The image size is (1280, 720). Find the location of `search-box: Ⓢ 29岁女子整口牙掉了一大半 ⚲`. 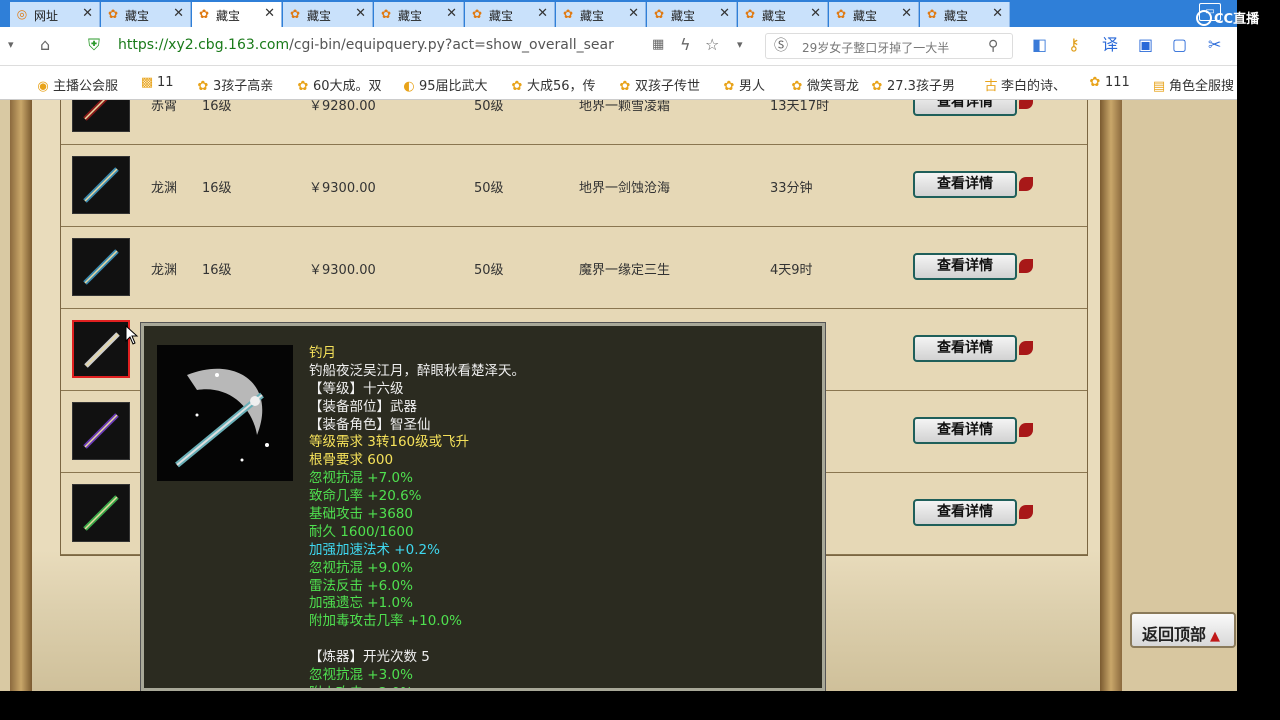

search-box: Ⓢ 29岁女子整口牙掉了一大半 ⚲ is located at coordinates (889, 46).